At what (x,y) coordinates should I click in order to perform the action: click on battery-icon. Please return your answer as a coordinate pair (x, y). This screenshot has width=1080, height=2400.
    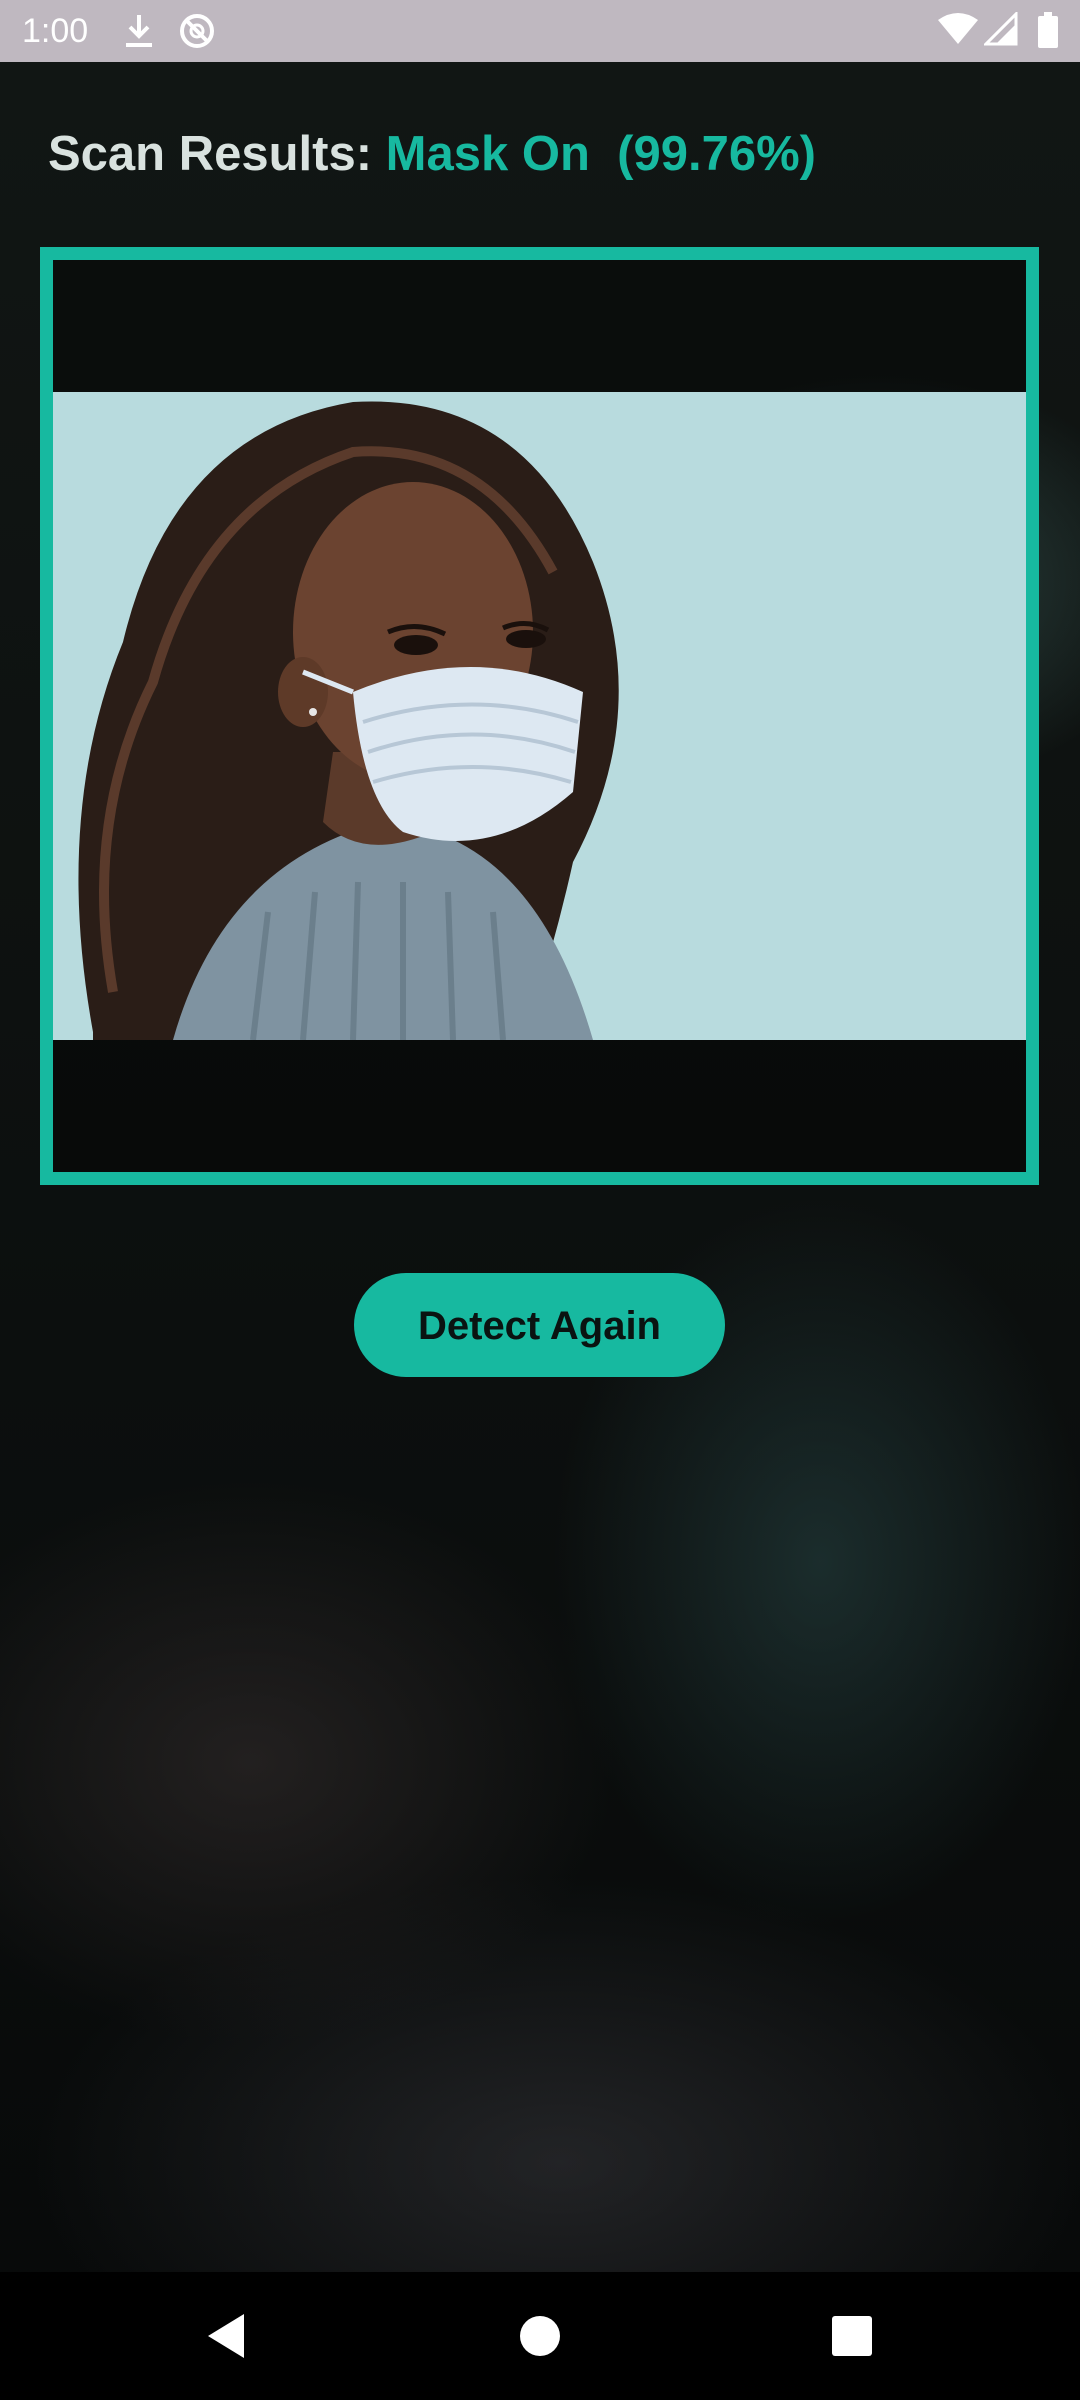
    Looking at the image, I should click on (1048, 30).